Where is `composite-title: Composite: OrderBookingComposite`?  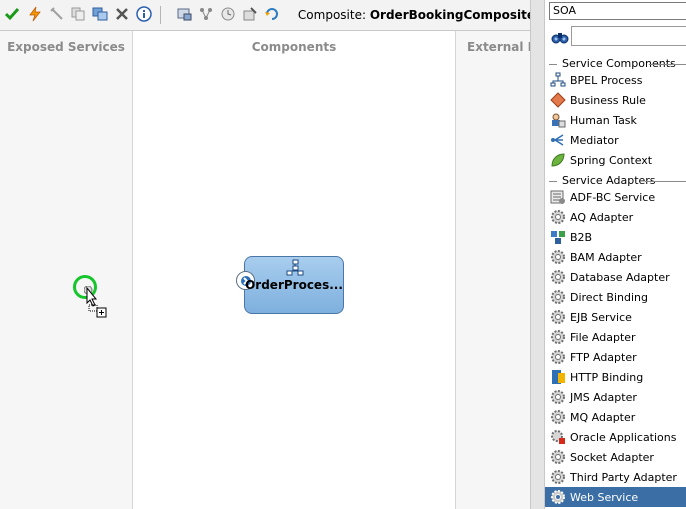 composite-title: Composite: OrderBookingComposite is located at coordinates (416, 15).